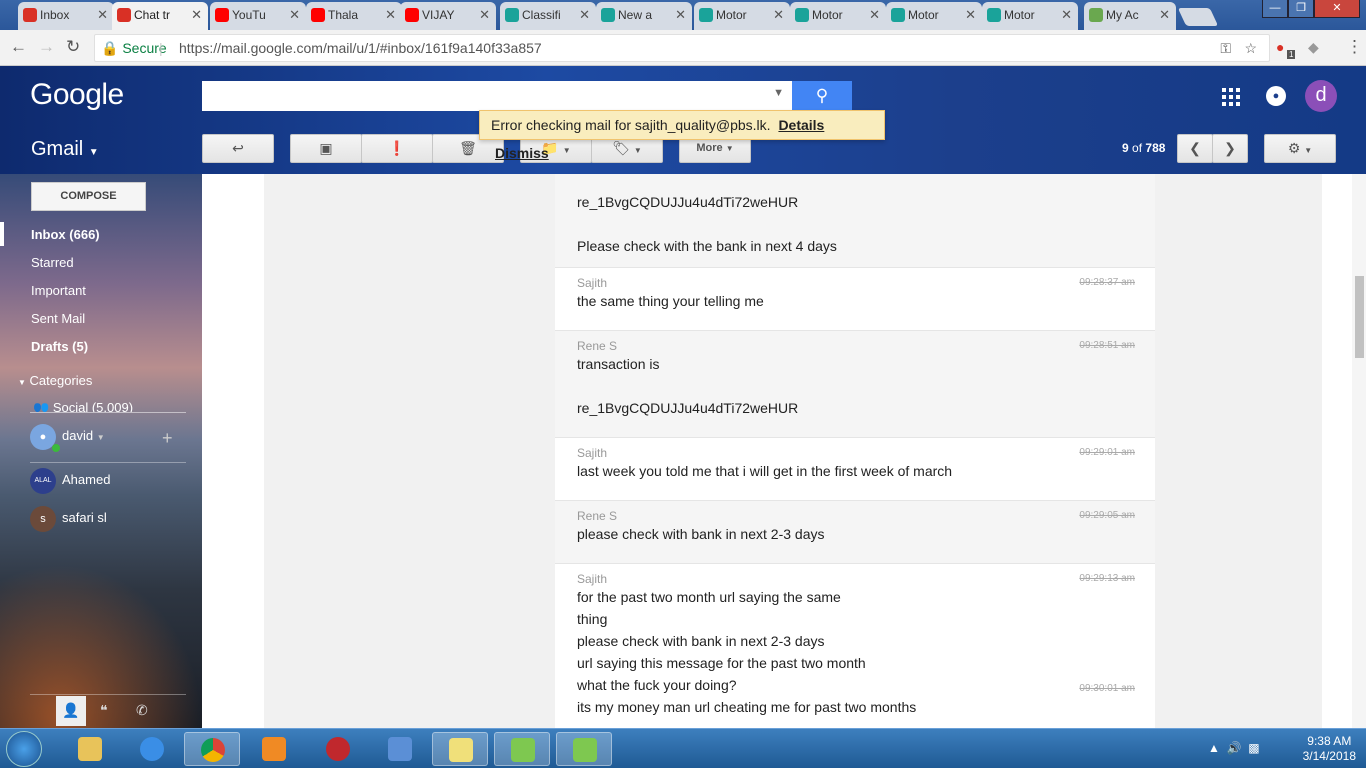  What do you see at coordinates (71, 711) in the screenshot?
I see `contacts-person-icon: 👤` at bounding box center [71, 711].